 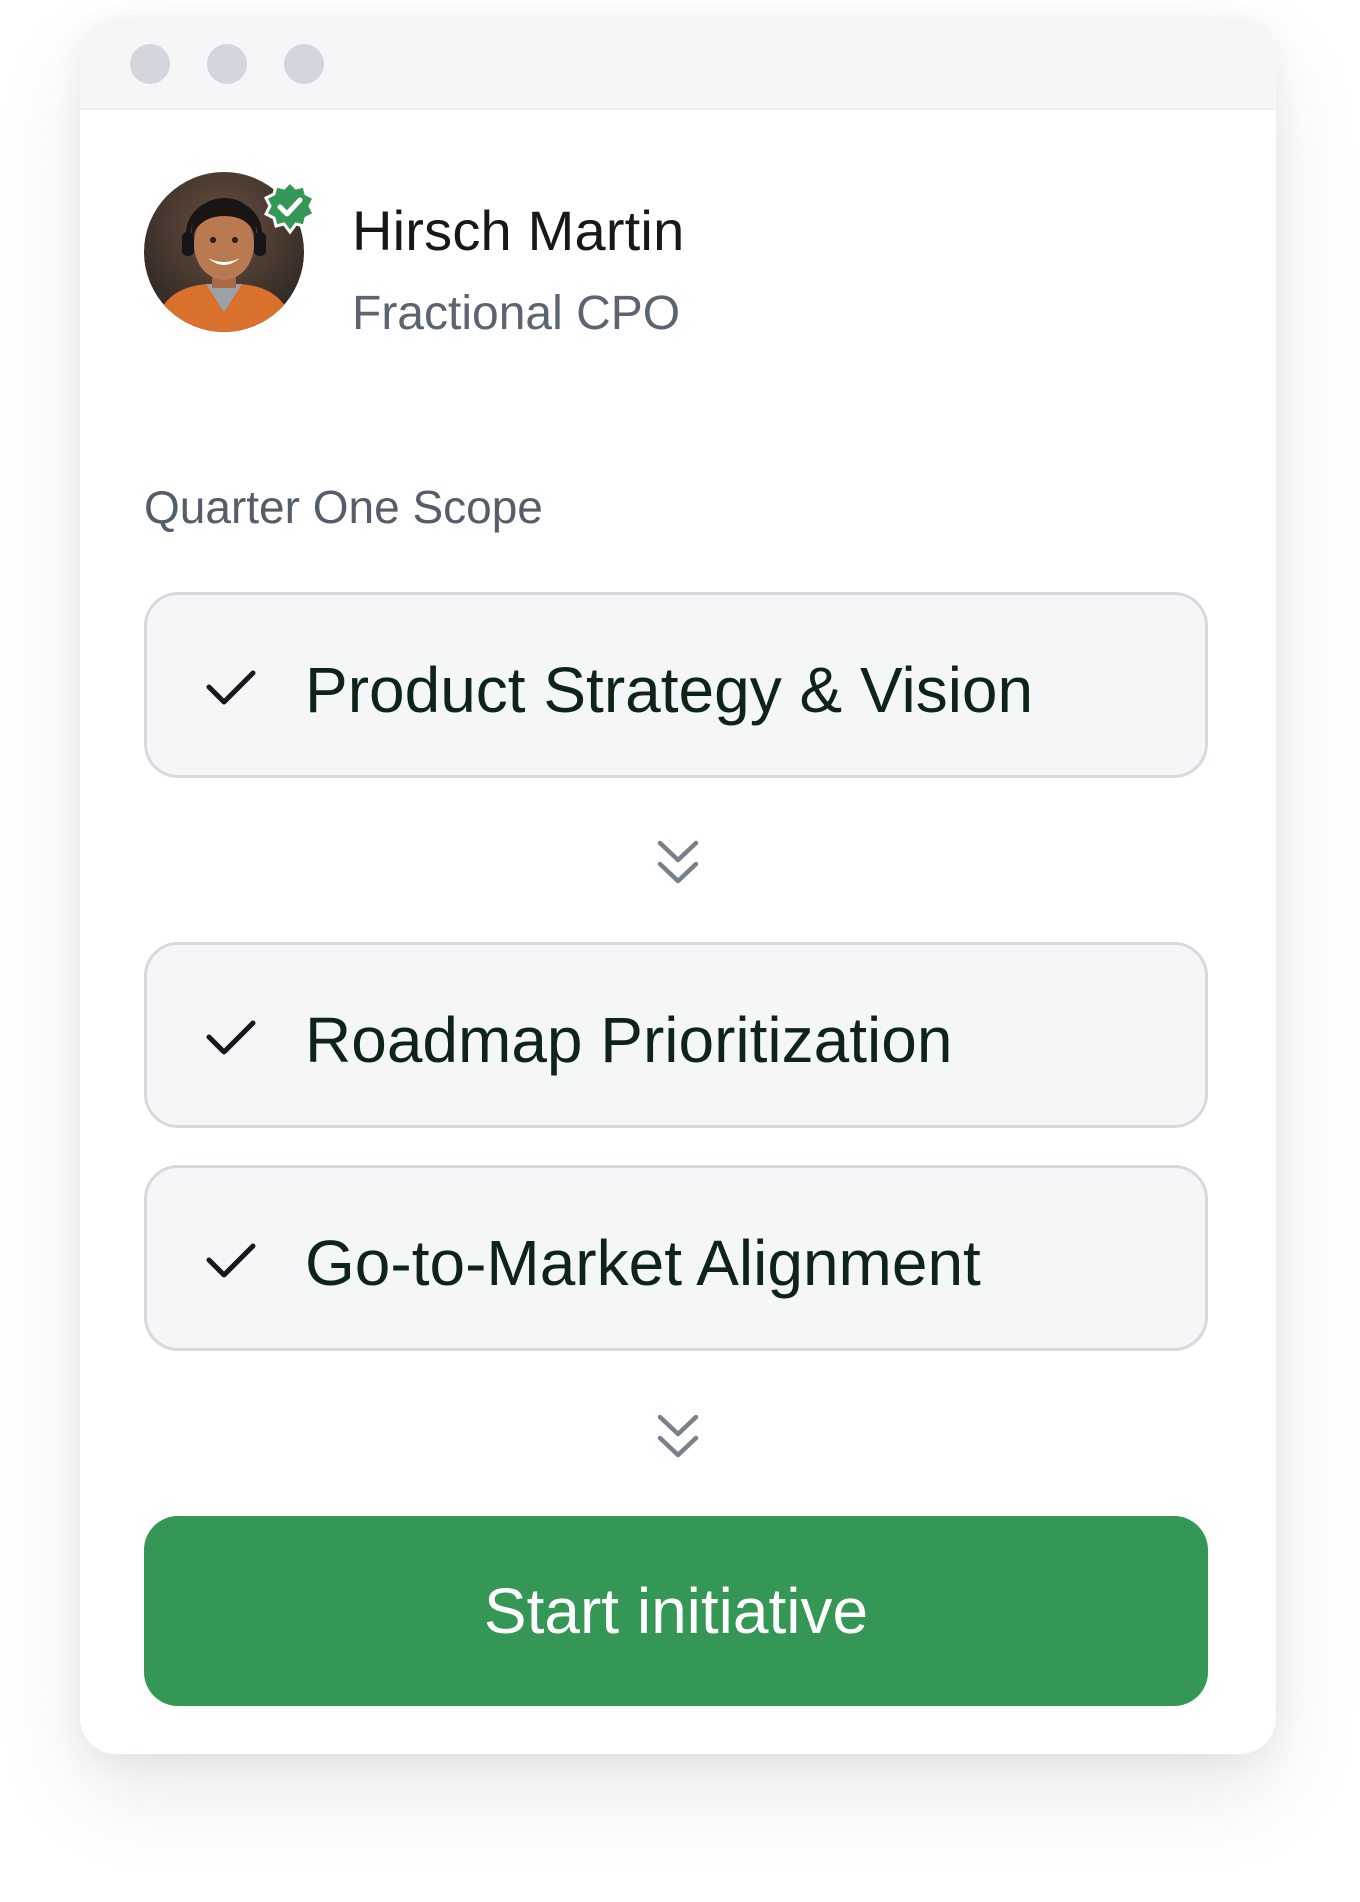 What do you see at coordinates (669, 690) in the screenshot?
I see `scope-item-label: Product Strategy & Vision` at bounding box center [669, 690].